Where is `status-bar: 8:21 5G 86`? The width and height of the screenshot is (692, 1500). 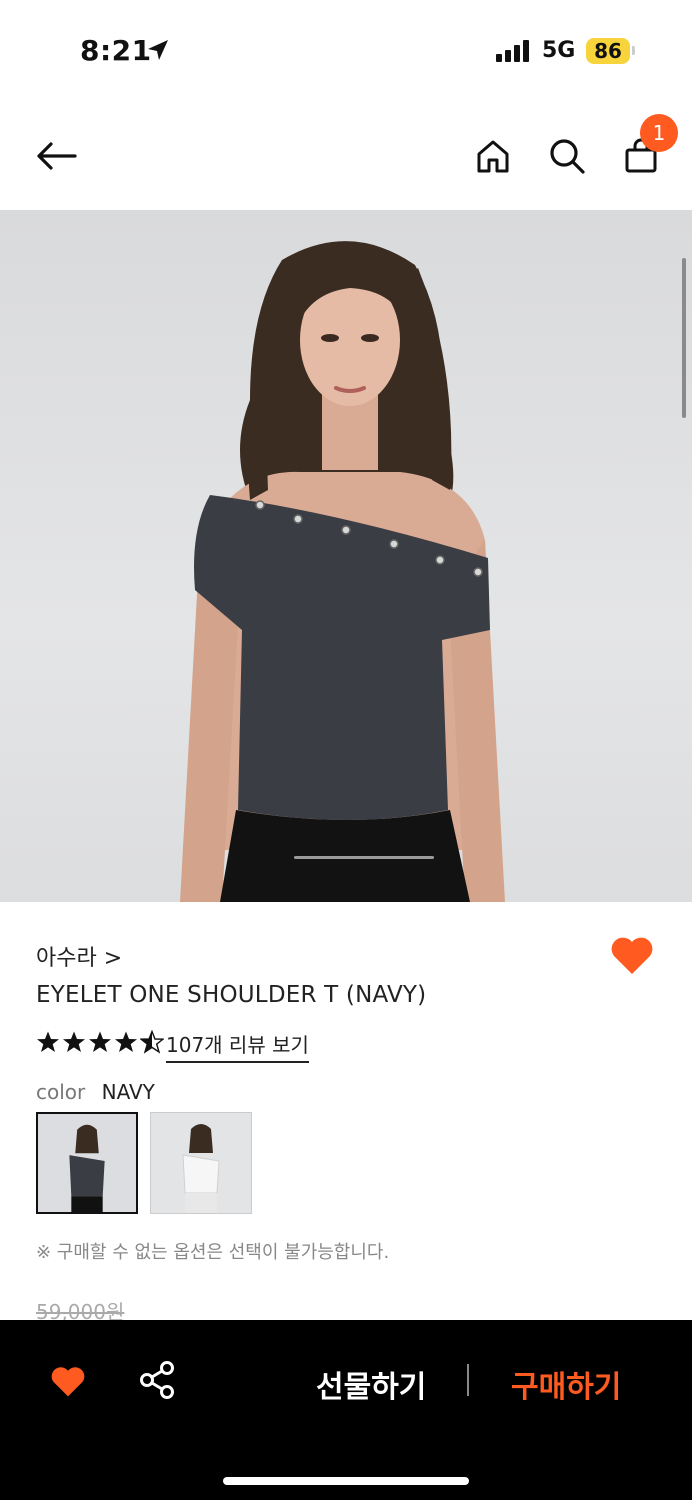
status-bar: 8:21 5G 86 is located at coordinates (346, 50).